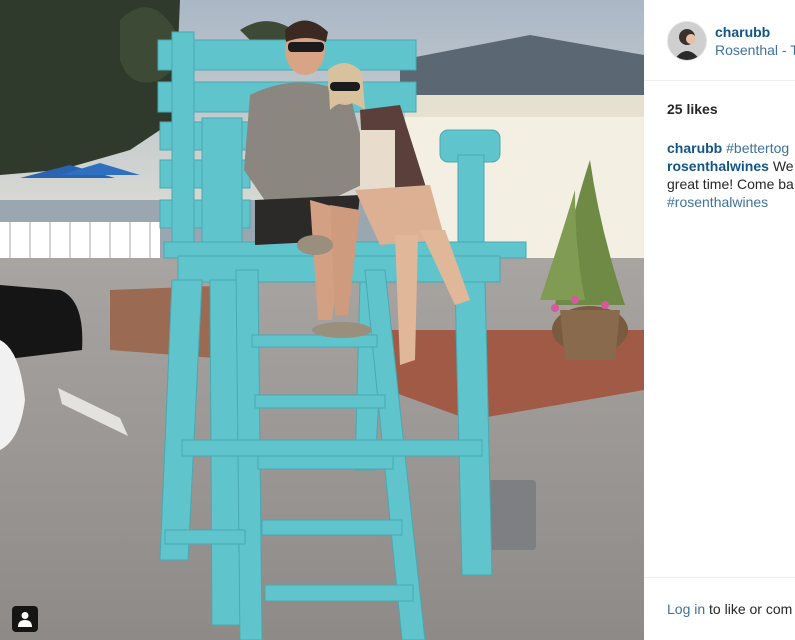 Image resolution: width=795 pixels, height=640 pixels. I want to click on like-count: 25 likes, so click(692, 109).